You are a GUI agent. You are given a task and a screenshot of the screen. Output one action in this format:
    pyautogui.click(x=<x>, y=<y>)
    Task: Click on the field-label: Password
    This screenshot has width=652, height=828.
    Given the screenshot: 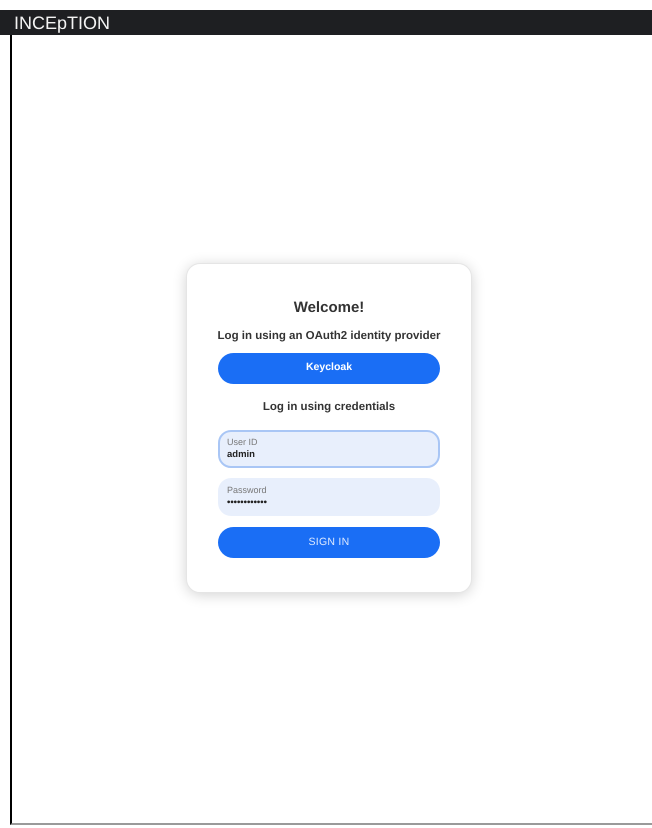 What is the action you would take?
    pyautogui.click(x=247, y=490)
    